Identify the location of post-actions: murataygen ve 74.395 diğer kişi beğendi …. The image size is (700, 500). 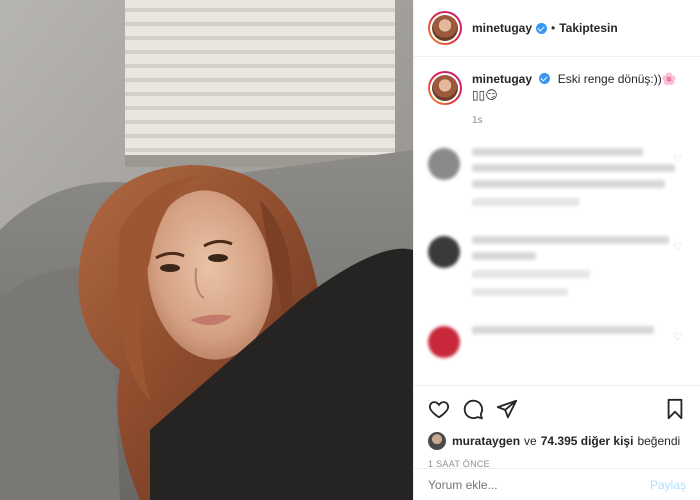
(557, 427).